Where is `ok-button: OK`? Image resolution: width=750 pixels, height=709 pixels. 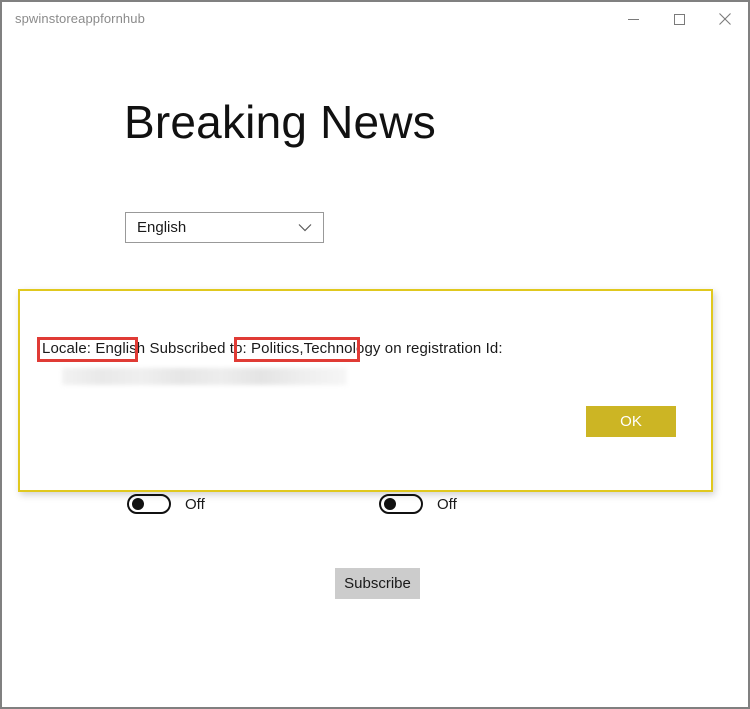
ok-button: OK is located at coordinates (631, 421).